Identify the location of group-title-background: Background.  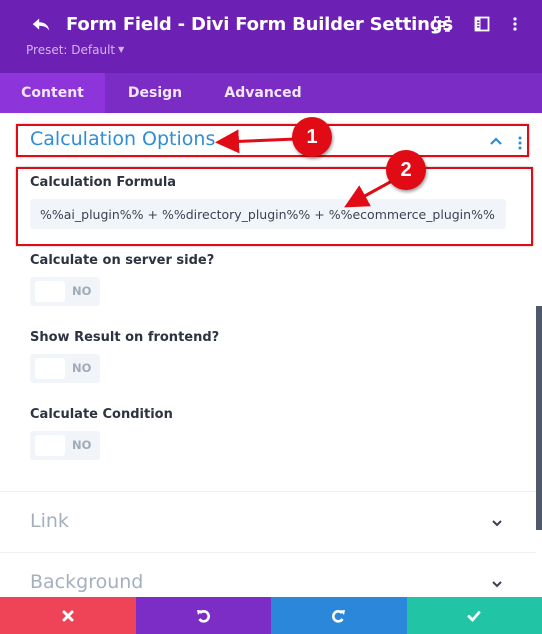
(86, 582).